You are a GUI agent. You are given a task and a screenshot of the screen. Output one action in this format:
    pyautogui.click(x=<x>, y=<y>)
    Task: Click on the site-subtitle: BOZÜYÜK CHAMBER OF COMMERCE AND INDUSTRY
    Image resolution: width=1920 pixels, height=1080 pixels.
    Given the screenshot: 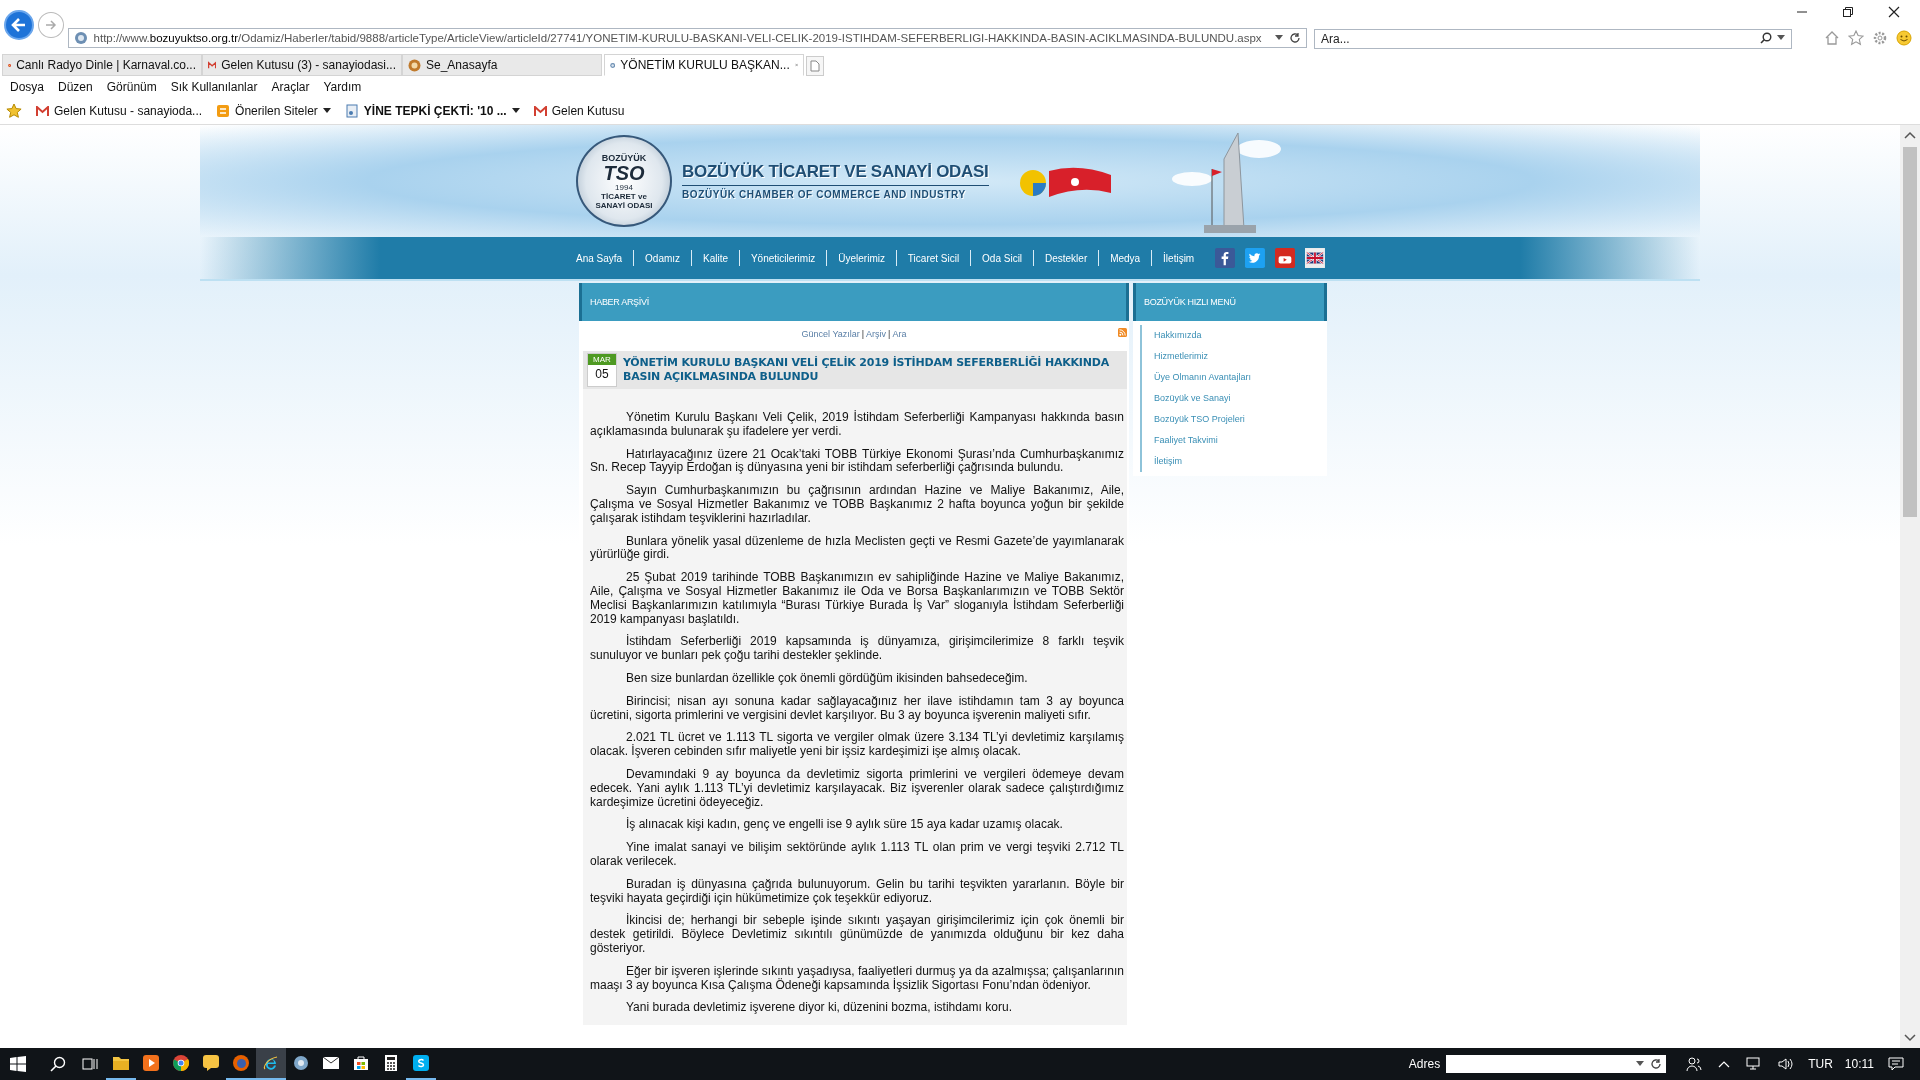 What is the action you would take?
    pyautogui.click(x=824, y=193)
    